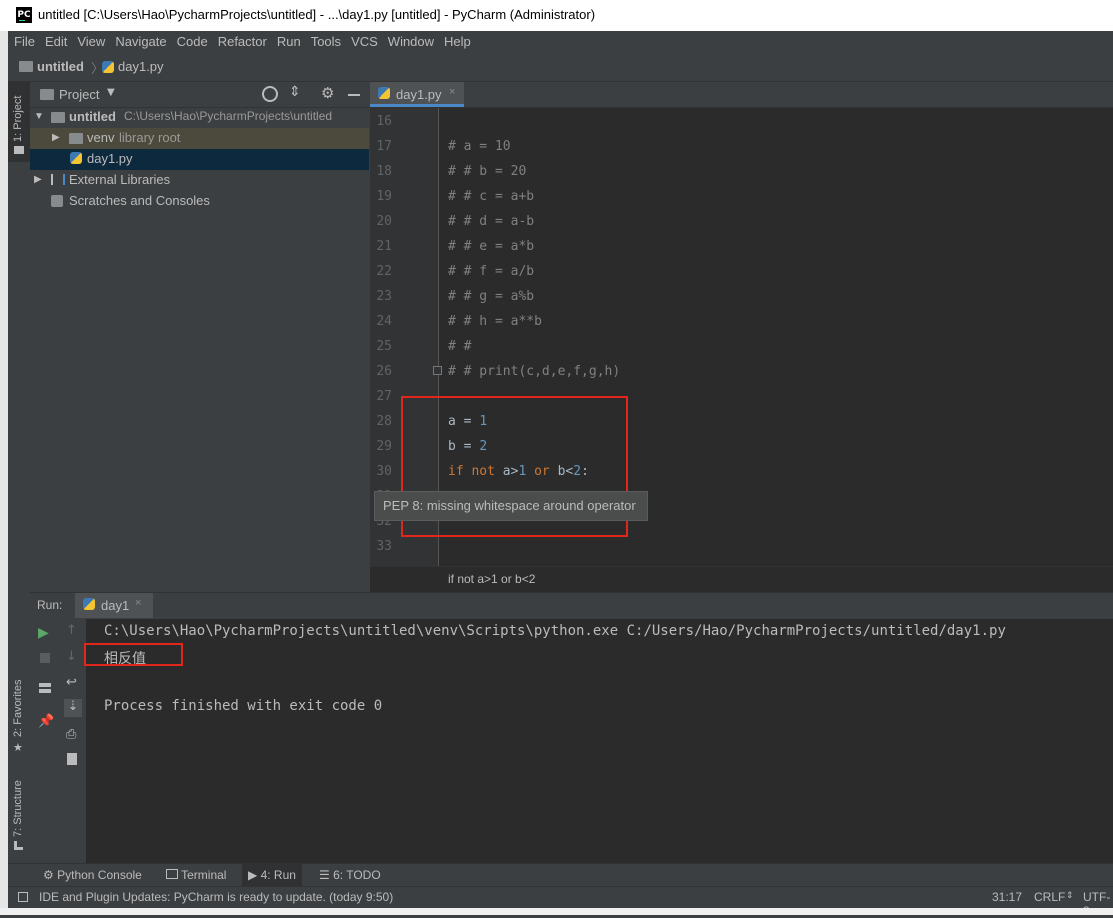 This screenshot has width=1113, height=918. Describe the element at coordinates (199, 159) in the screenshot. I see `tree-item-day1: day1.py` at that location.